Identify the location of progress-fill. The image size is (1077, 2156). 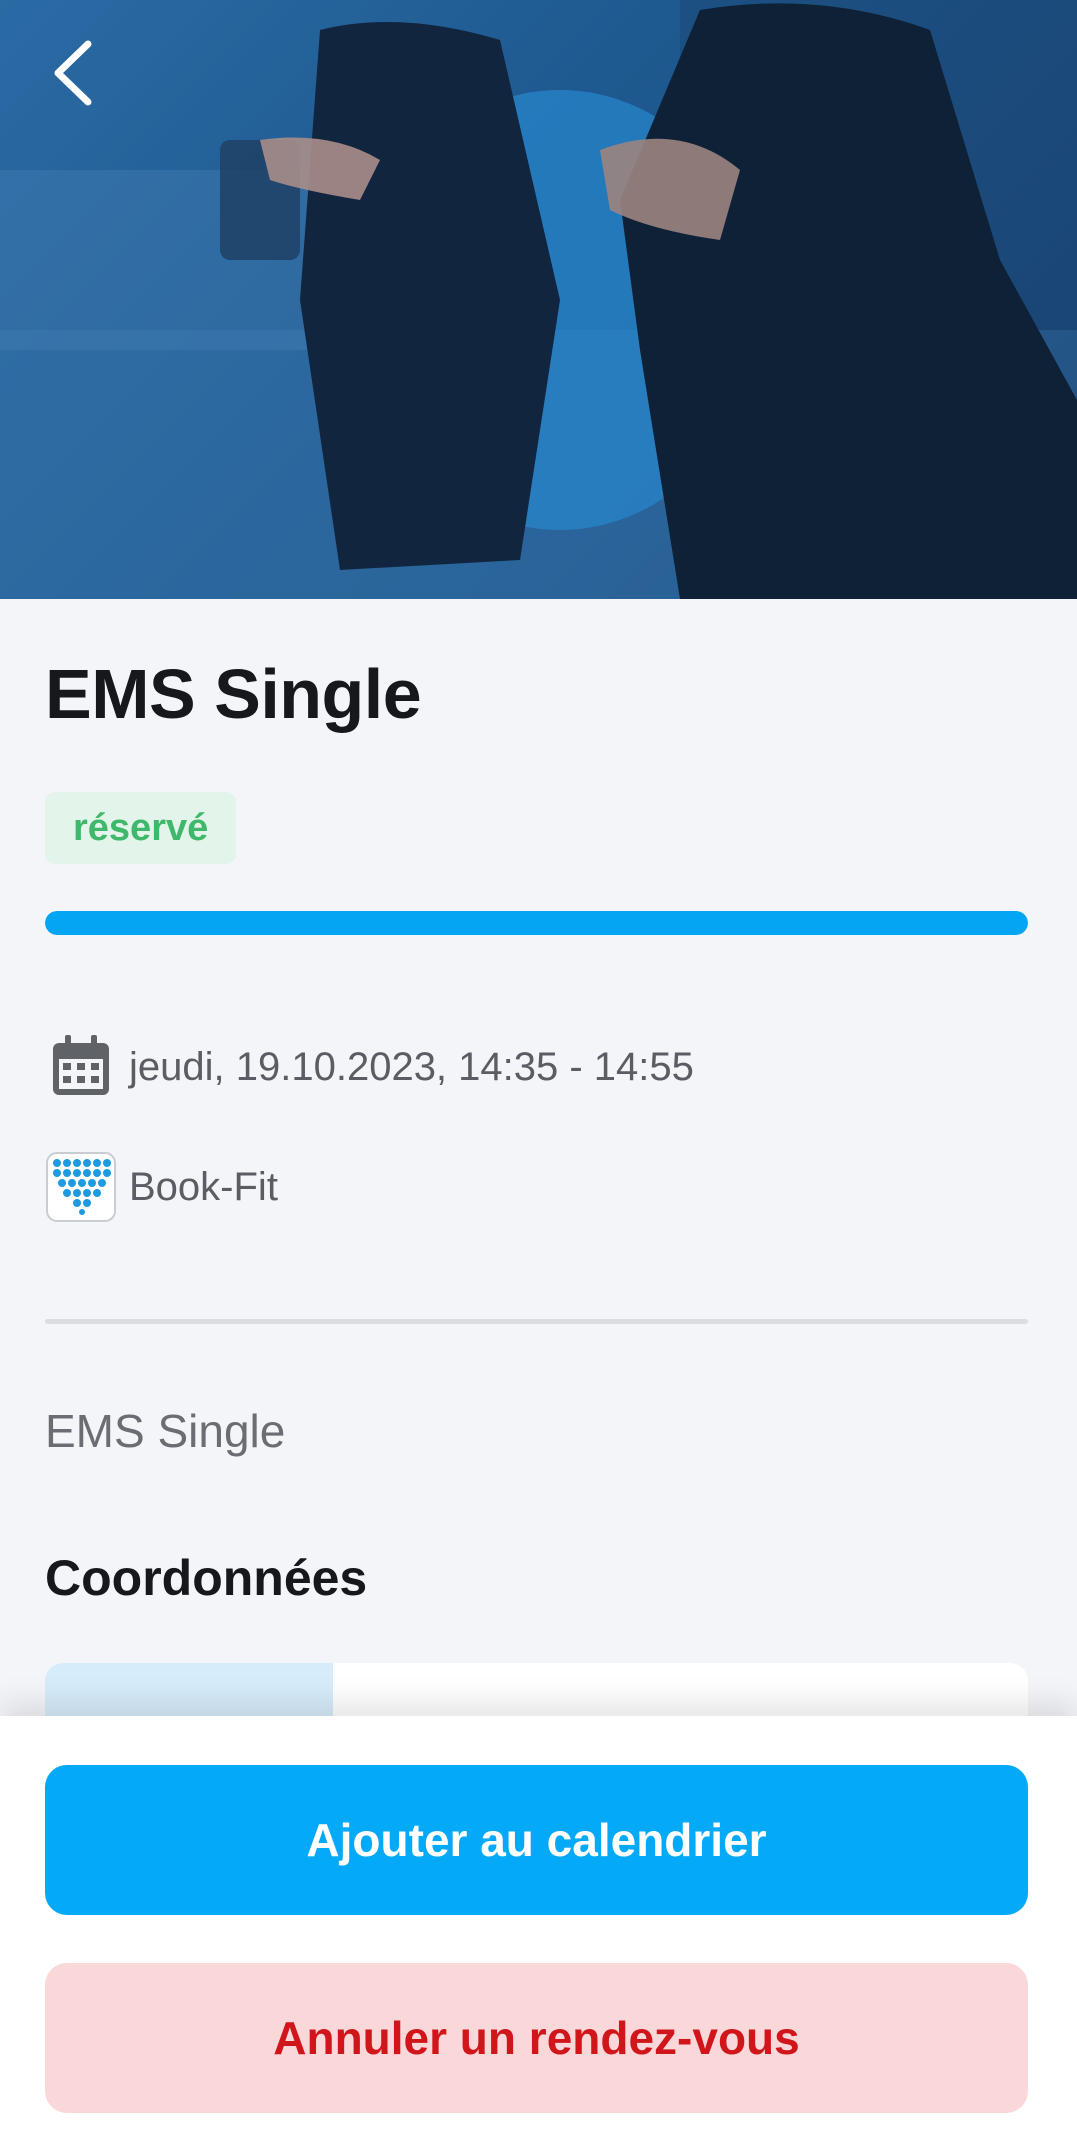
(536, 923).